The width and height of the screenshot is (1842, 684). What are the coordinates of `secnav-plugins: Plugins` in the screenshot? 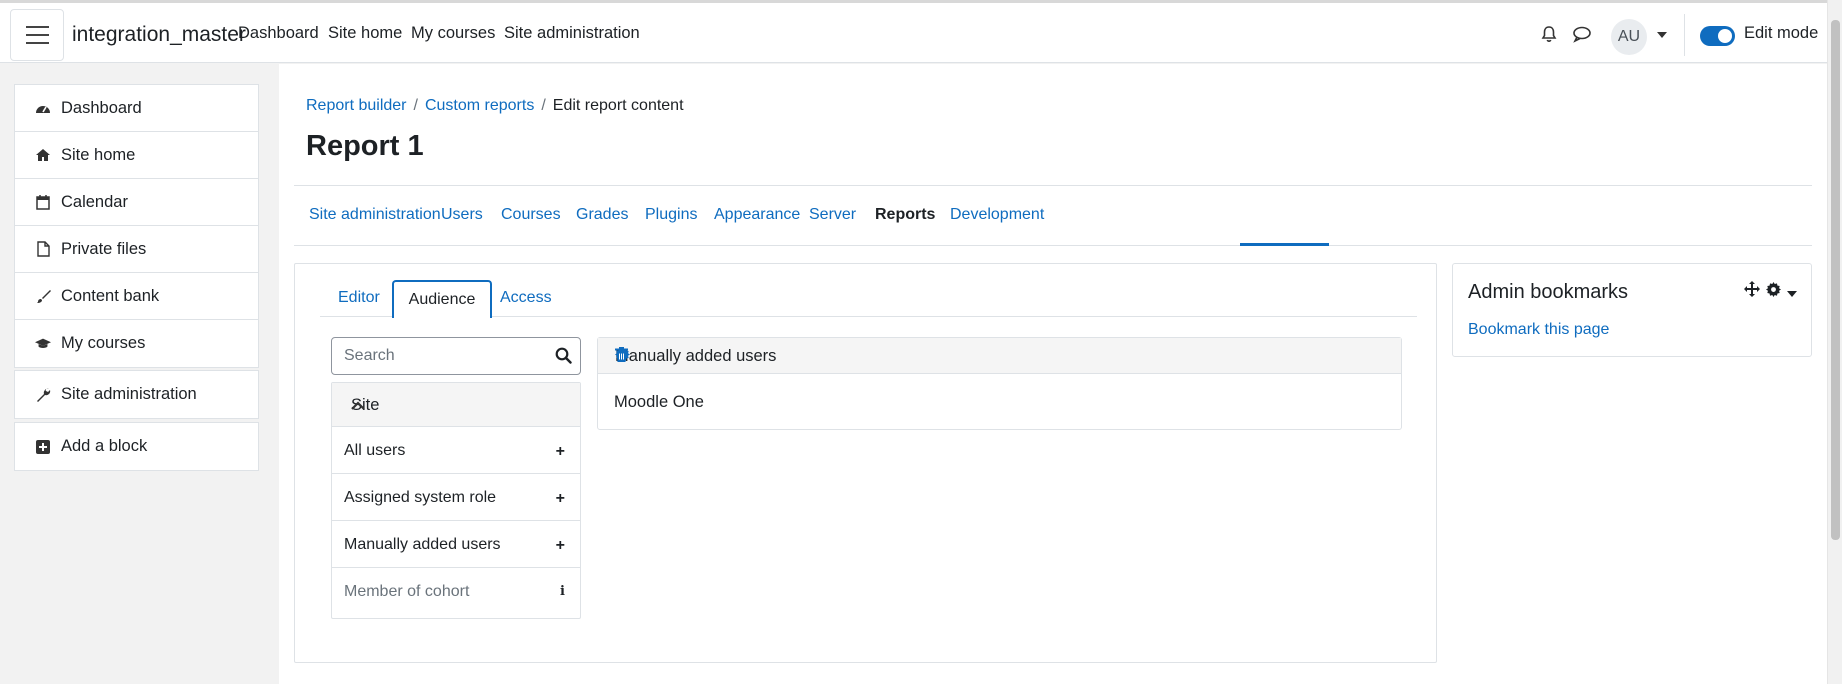 It's located at (671, 215).